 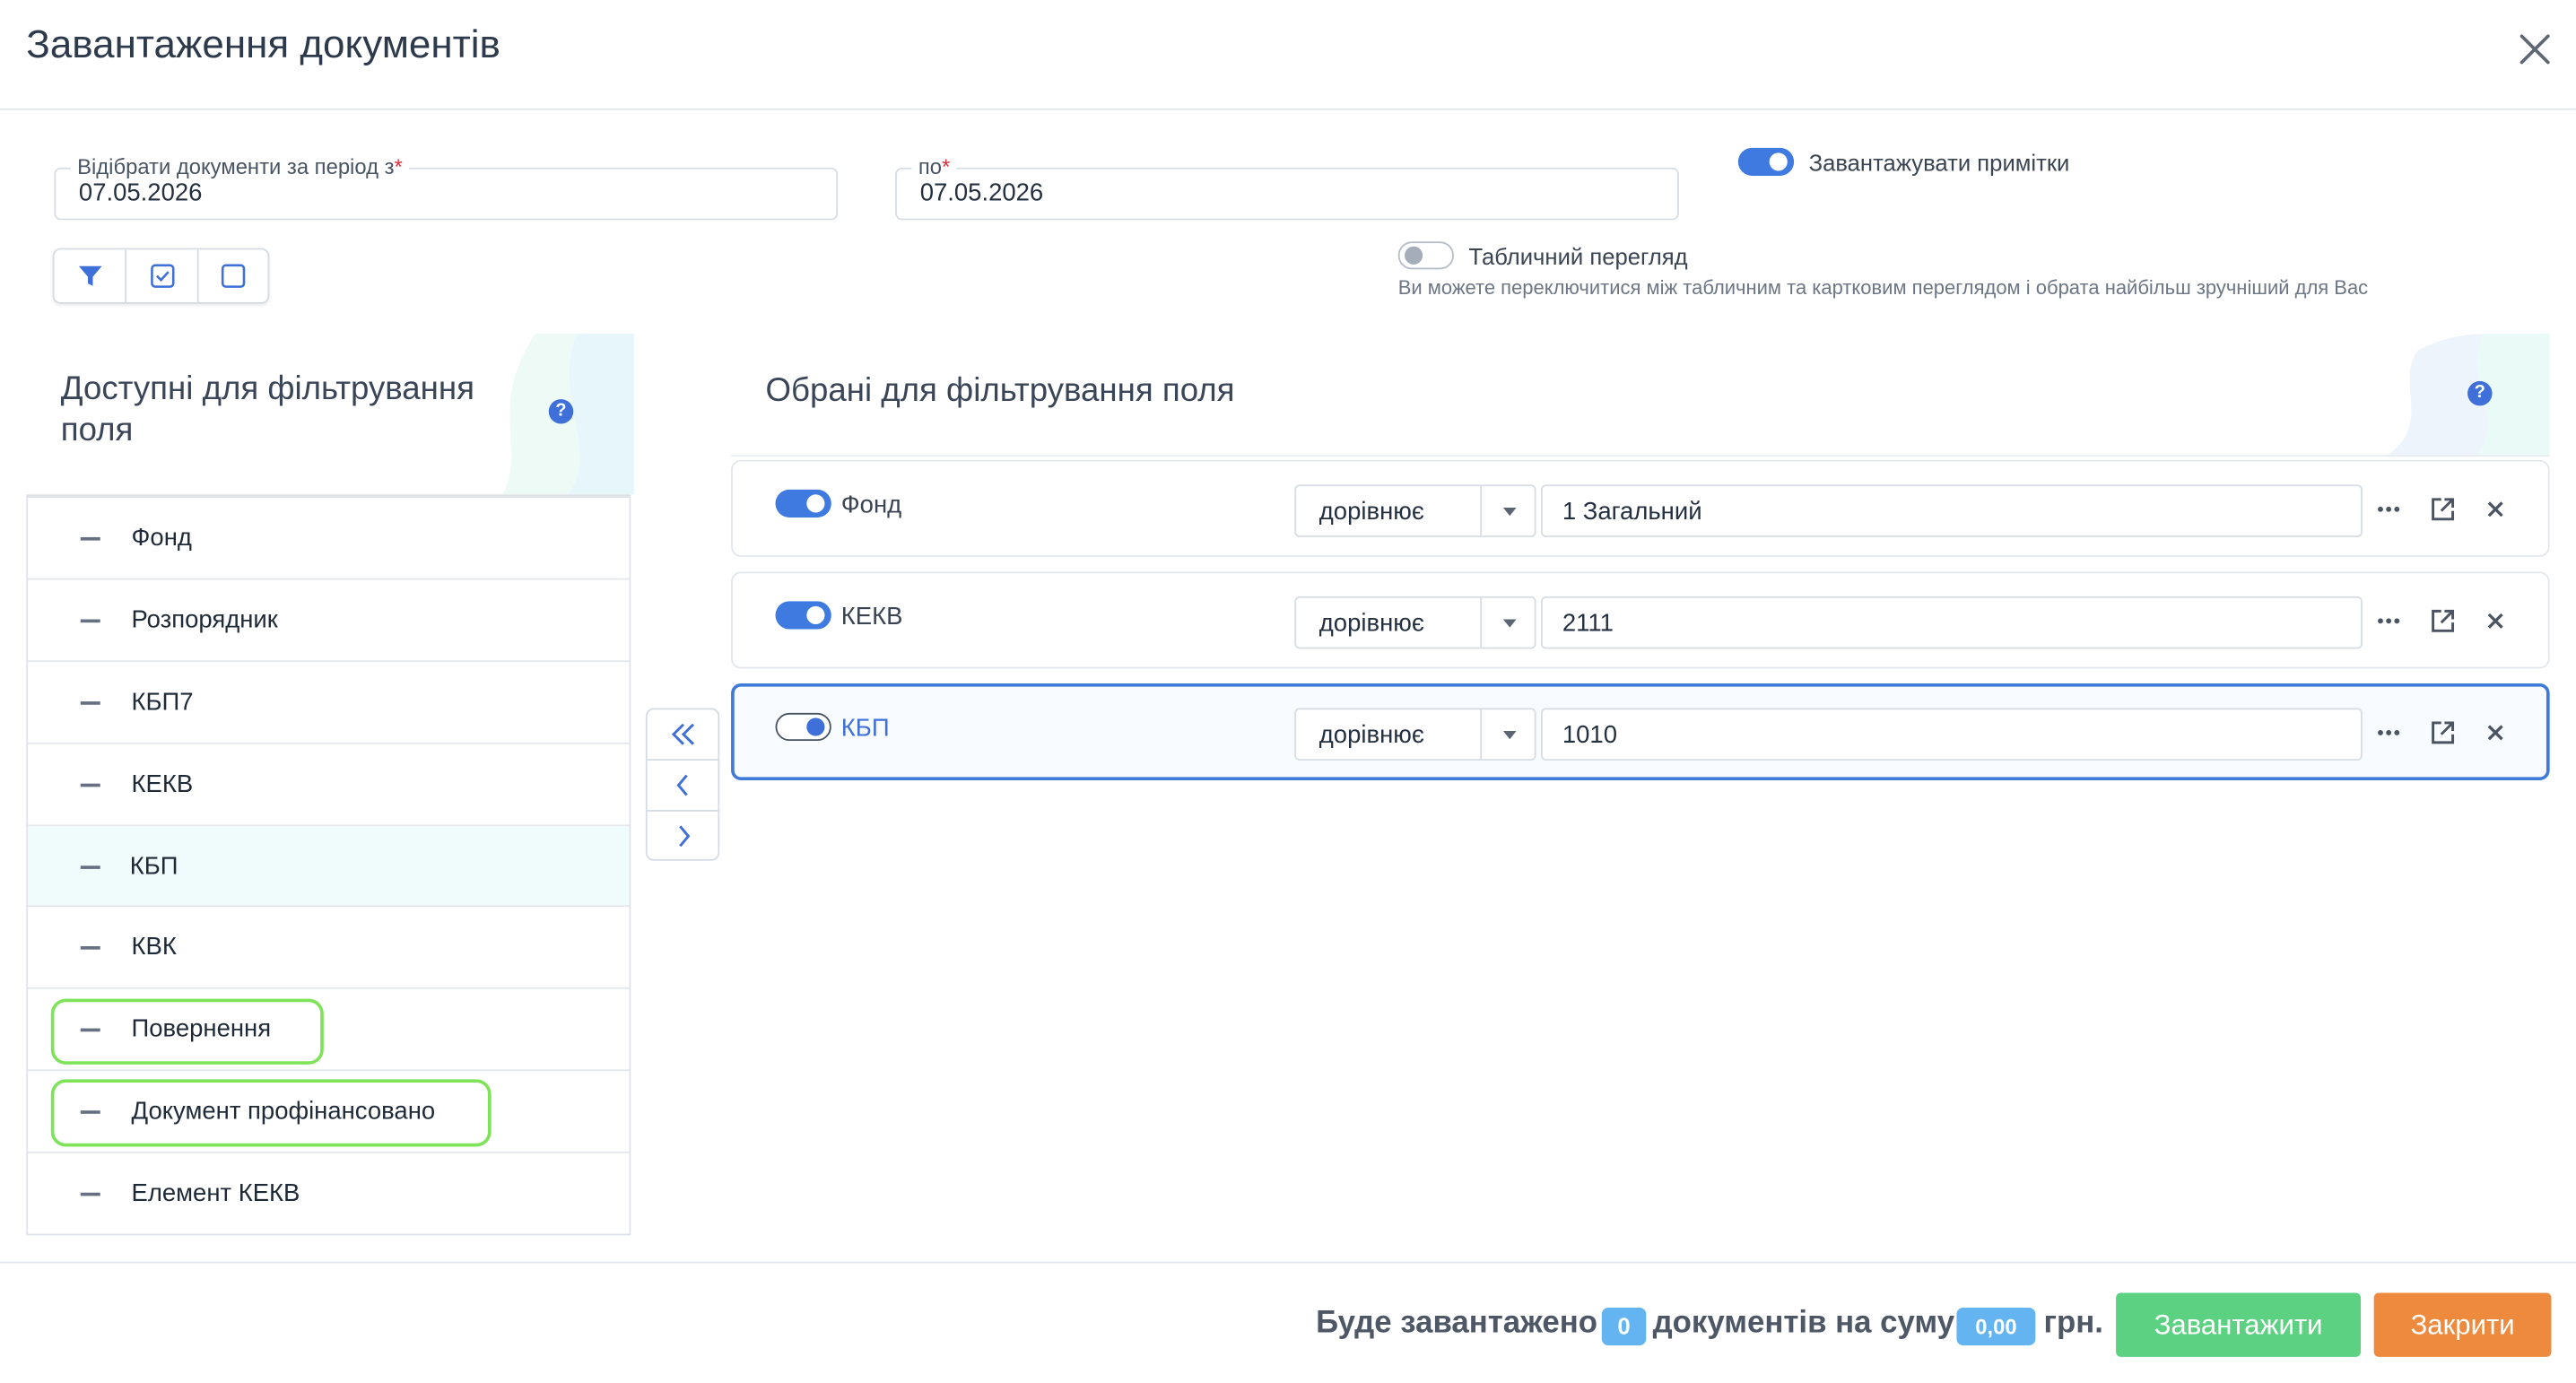 What do you see at coordinates (982, 193) in the screenshot?
I see `period-to-value: 07.05.2026` at bounding box center [982, 193].